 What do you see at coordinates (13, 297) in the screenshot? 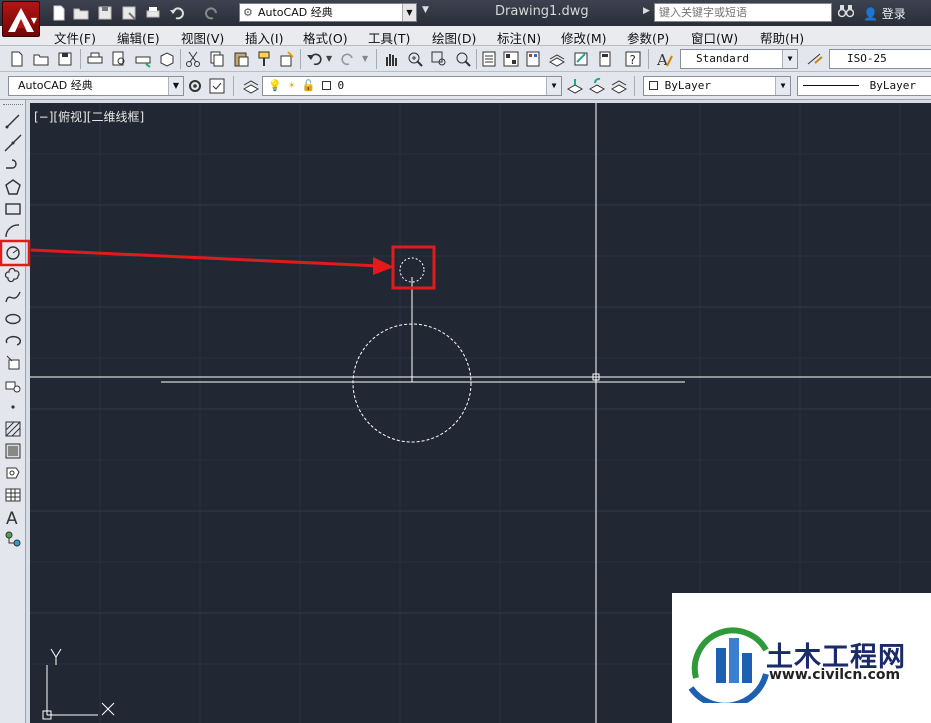
I see `spline-icon` at bounding box center [13, 297].